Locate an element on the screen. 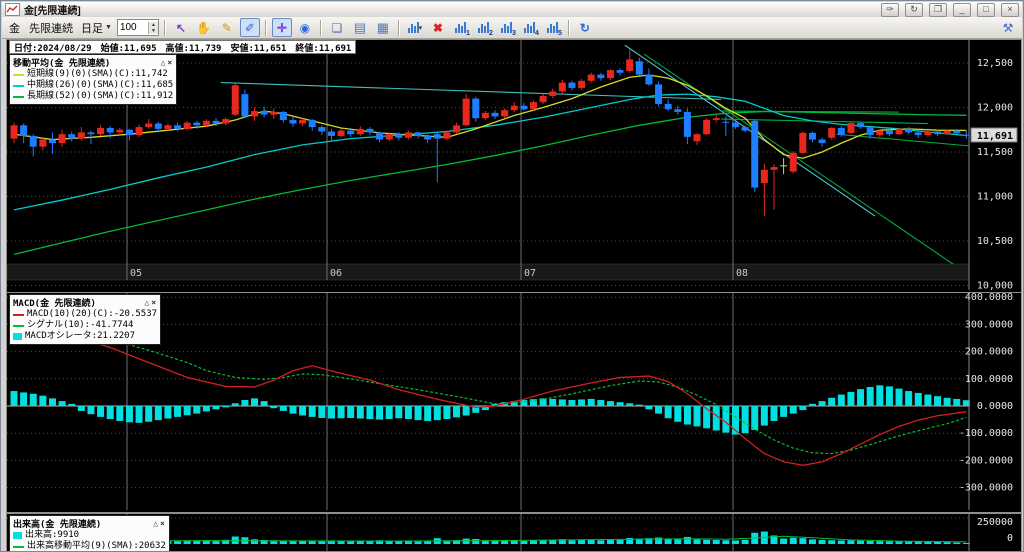  indicator-menu-button: ▾ is located at coordinates (415, 27).